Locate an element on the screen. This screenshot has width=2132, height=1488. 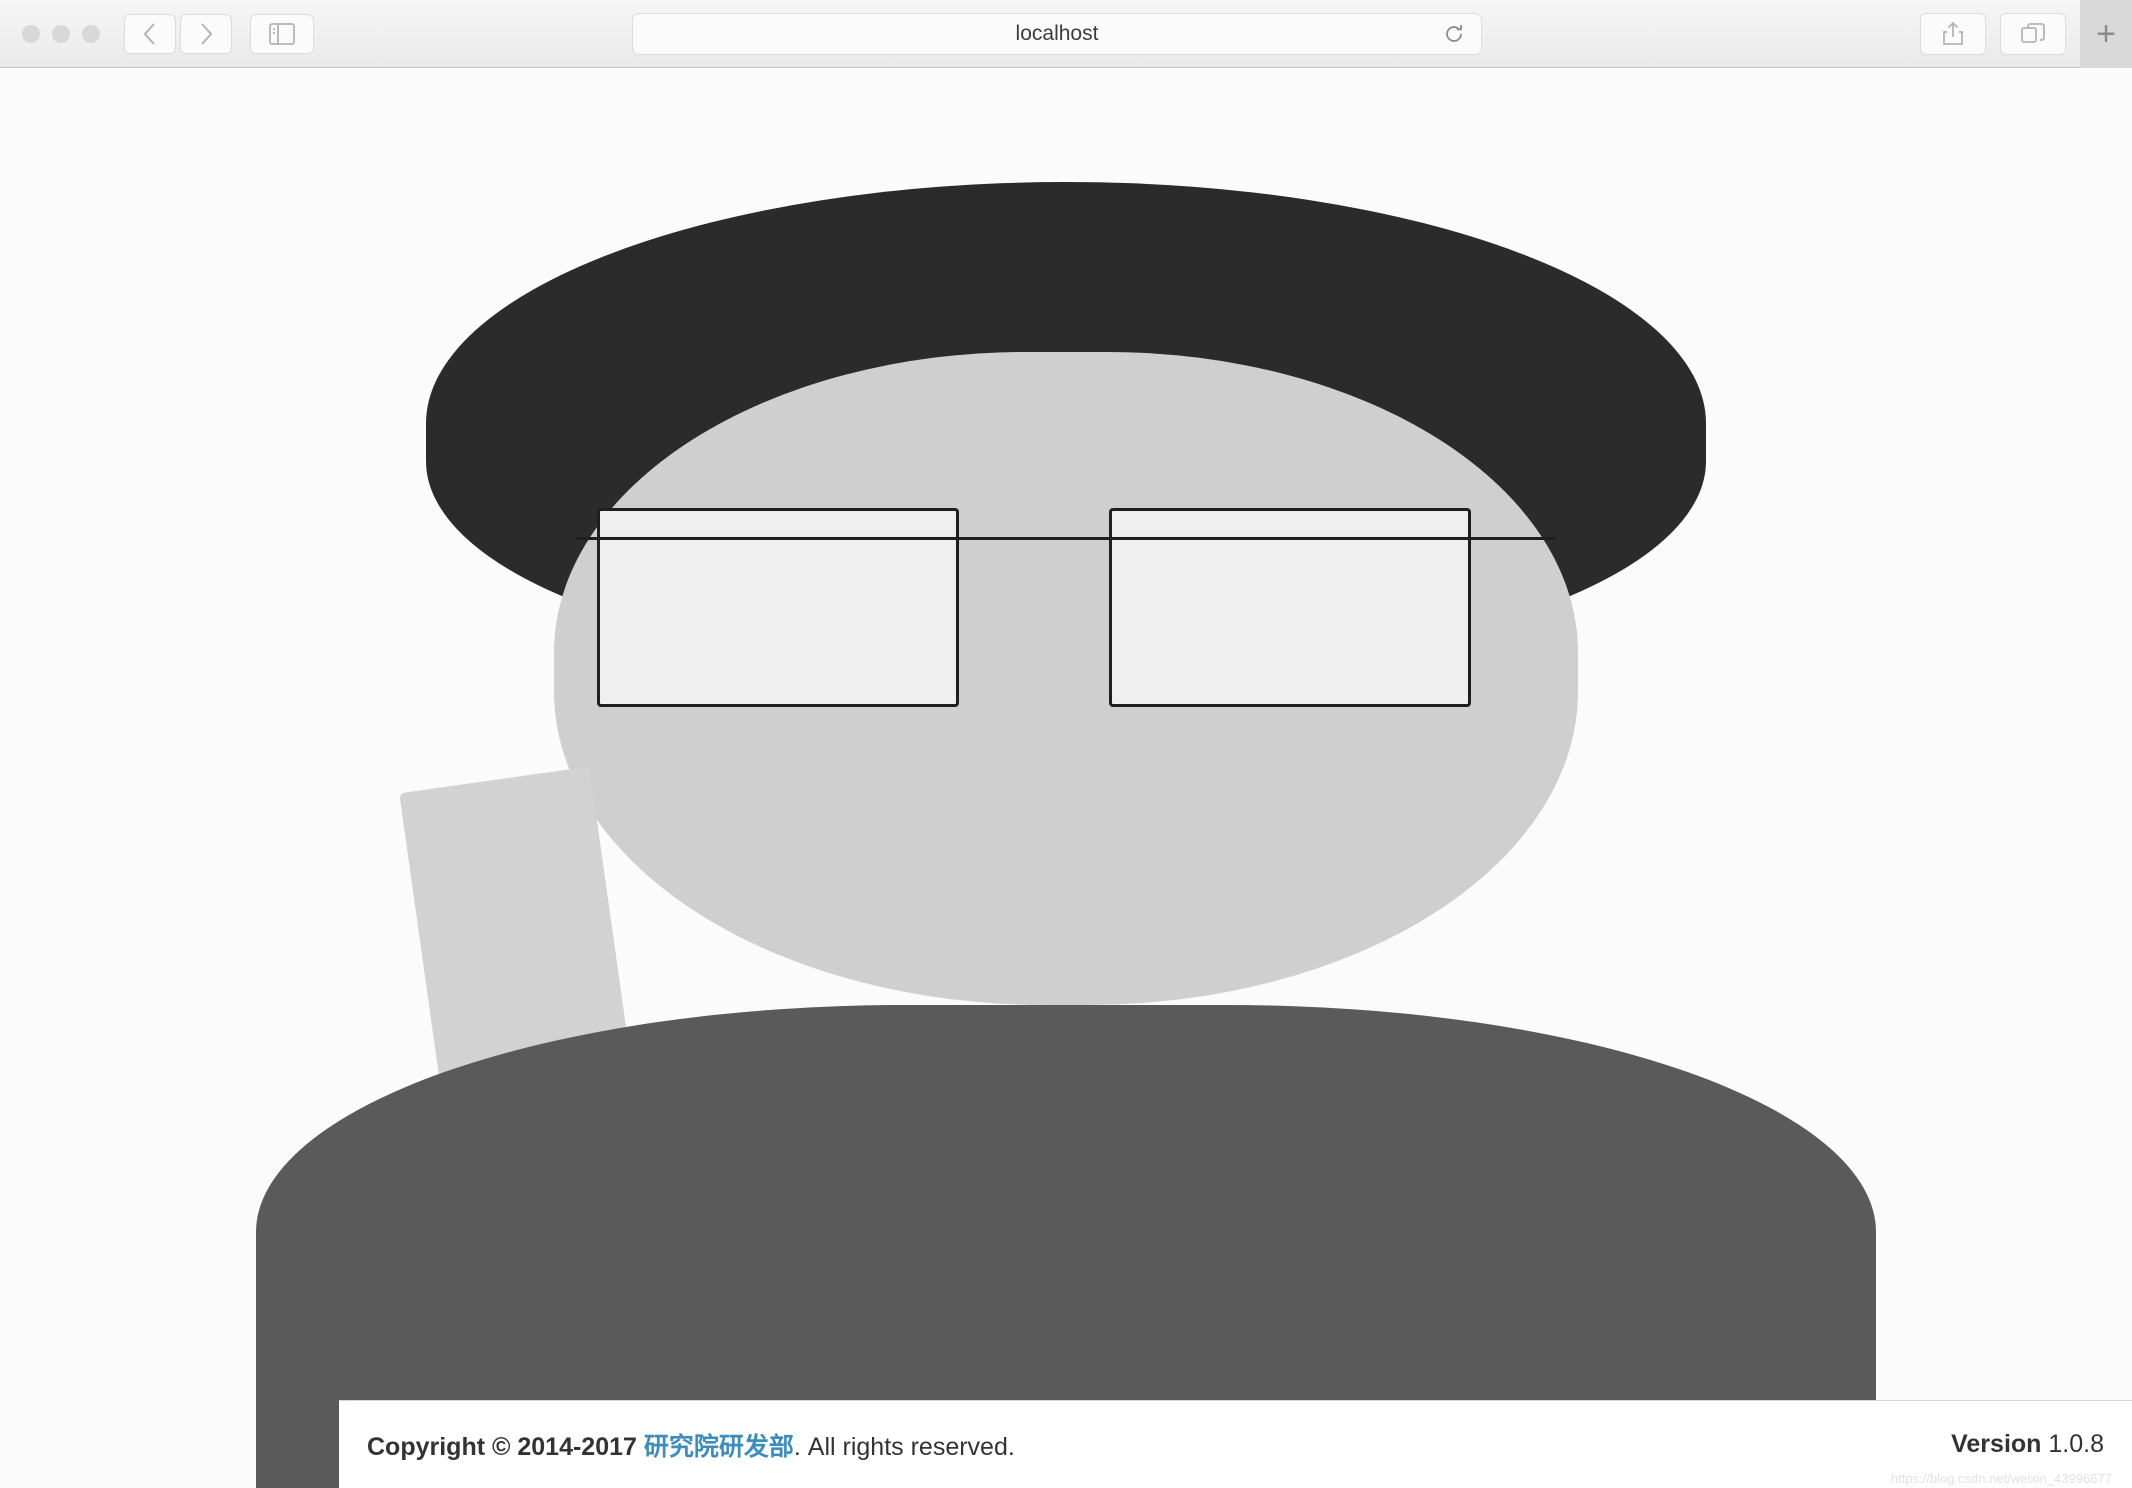
minimize-window-button is located at coordinates (61, 33).